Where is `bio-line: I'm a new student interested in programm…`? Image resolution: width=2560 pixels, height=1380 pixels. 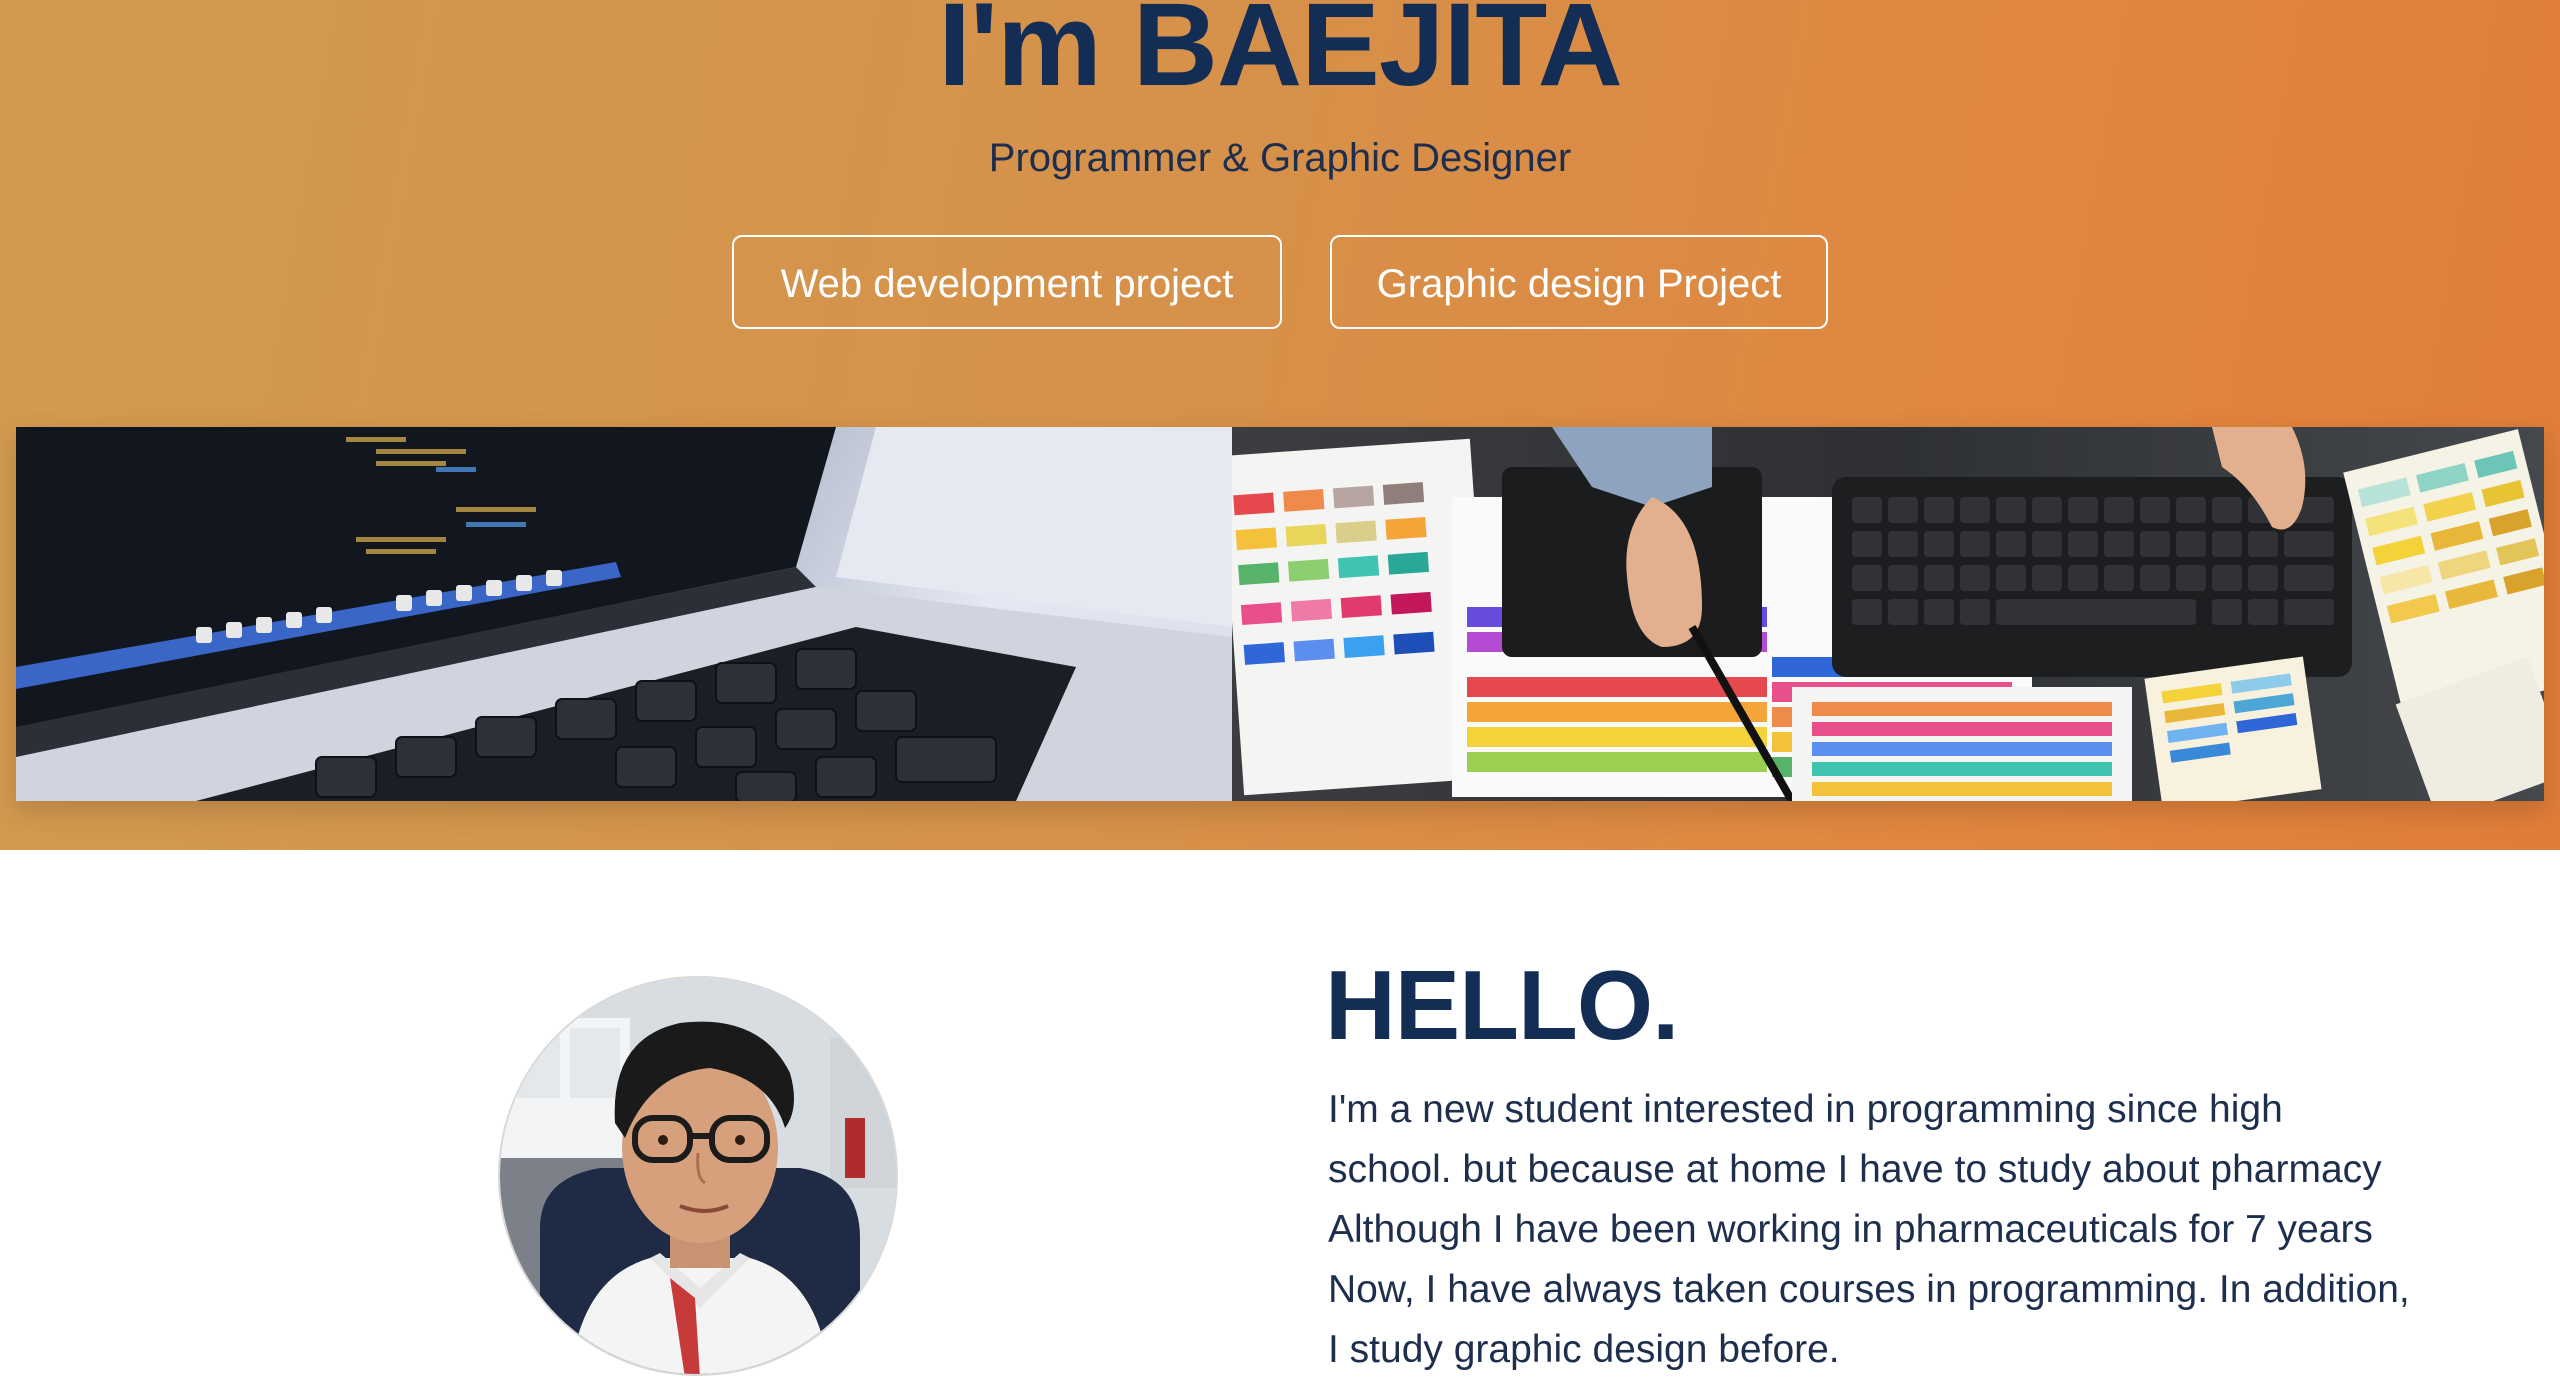 bio-line: I'm a new student interested in programm… is located at coordinates (1805, 1109).